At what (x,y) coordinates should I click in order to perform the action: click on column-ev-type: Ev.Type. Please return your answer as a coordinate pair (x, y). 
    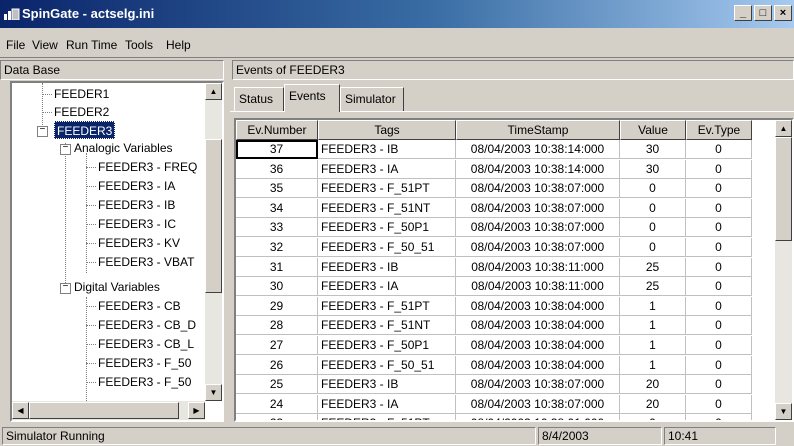
    Looking at the image, I should click on (719, 130).